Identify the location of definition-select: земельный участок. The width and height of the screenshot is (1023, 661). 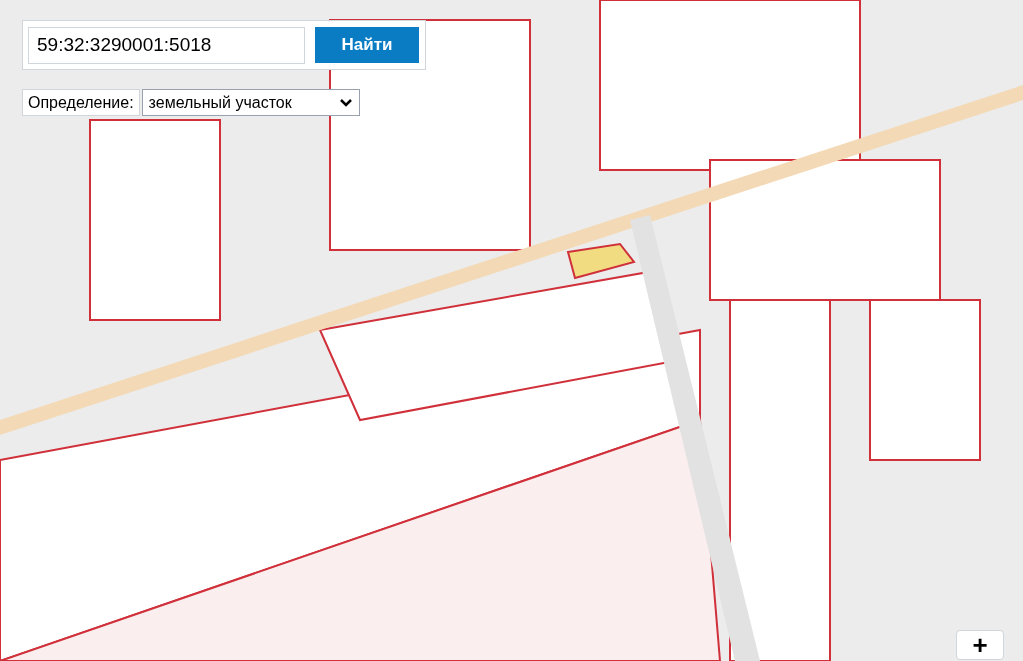
(250, 102).